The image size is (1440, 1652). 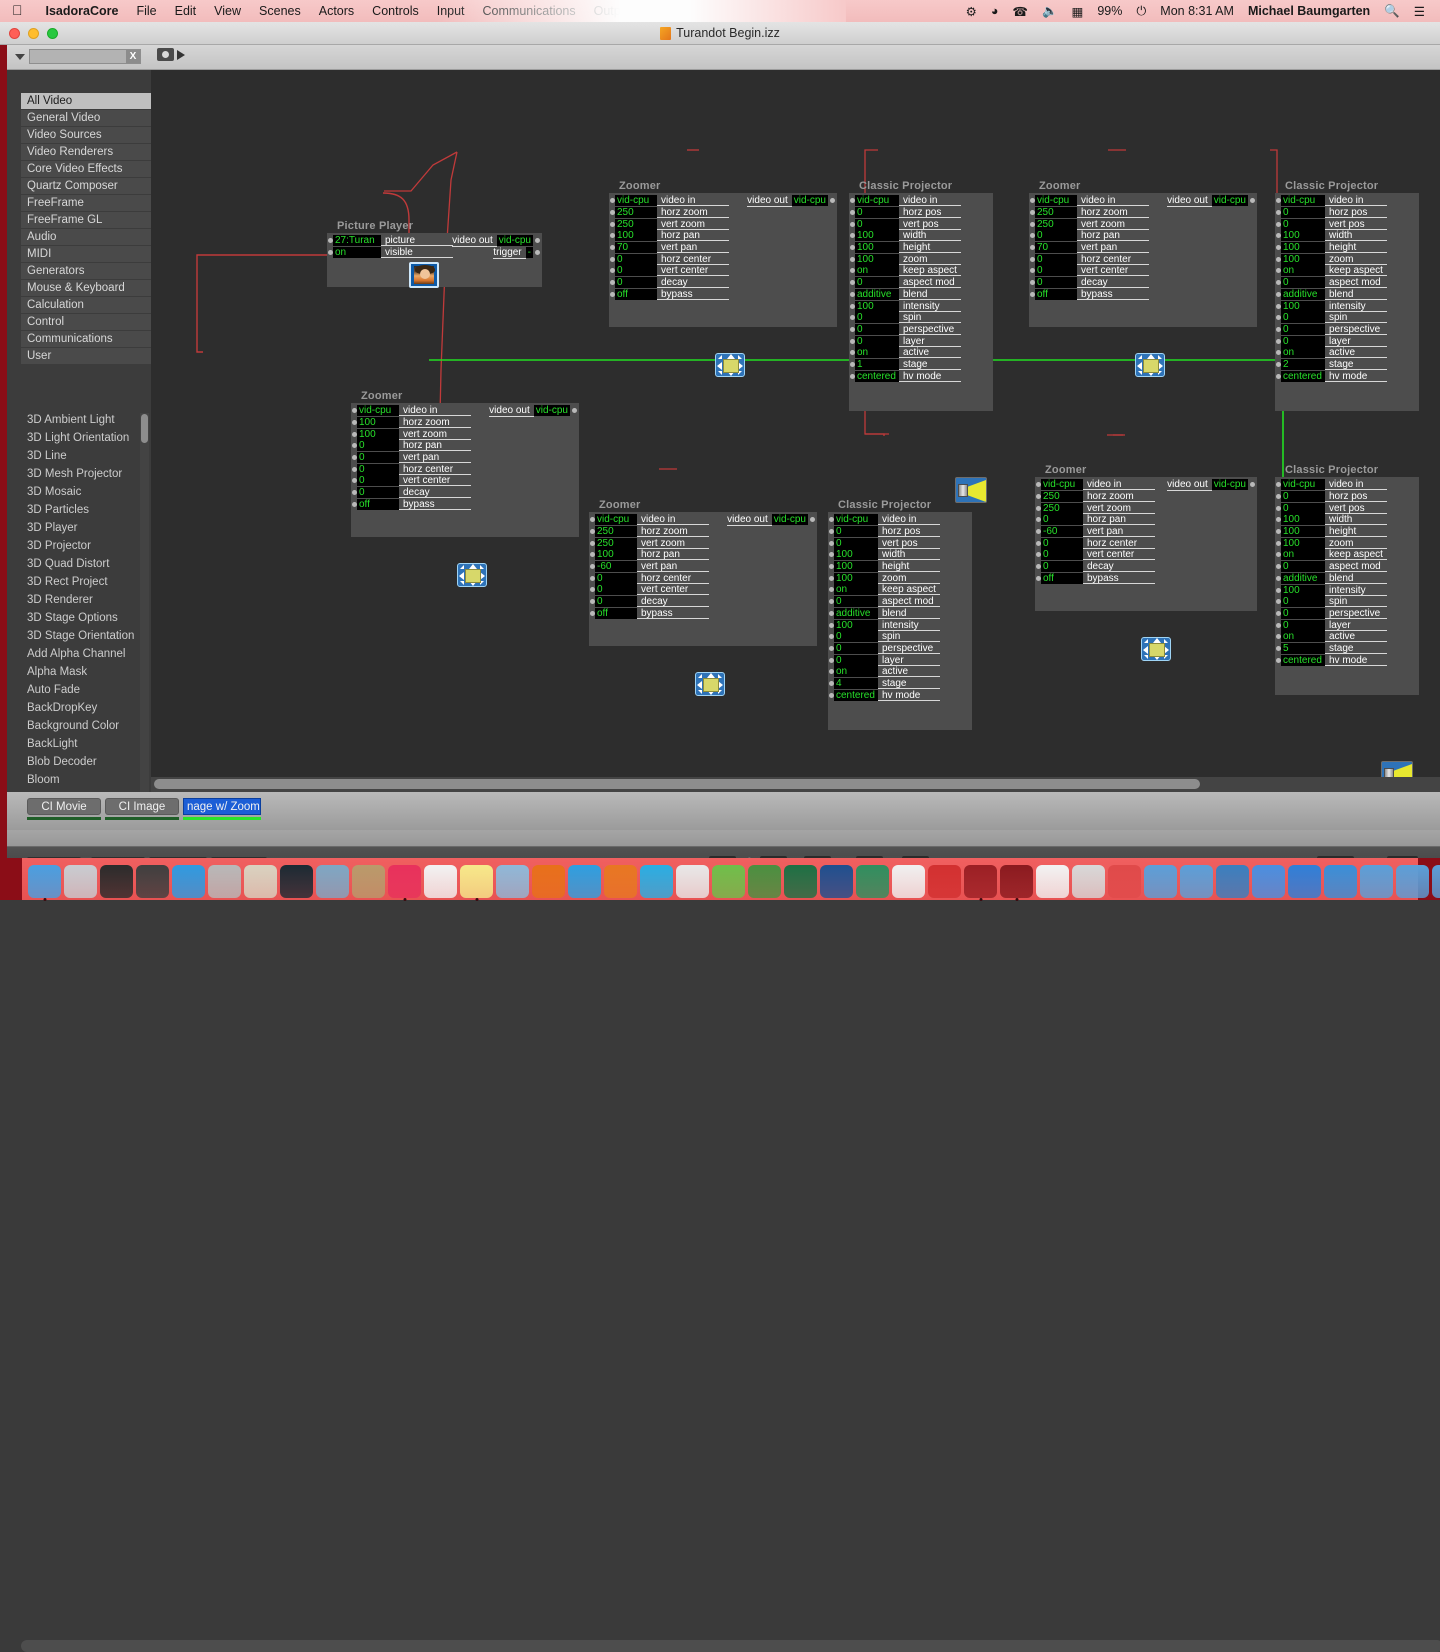 What do you see at coordinates (86, 203) in the screenshot?
I see `sidebar-category-freeframe: FreeFrame` at bounding box center [86, 203].